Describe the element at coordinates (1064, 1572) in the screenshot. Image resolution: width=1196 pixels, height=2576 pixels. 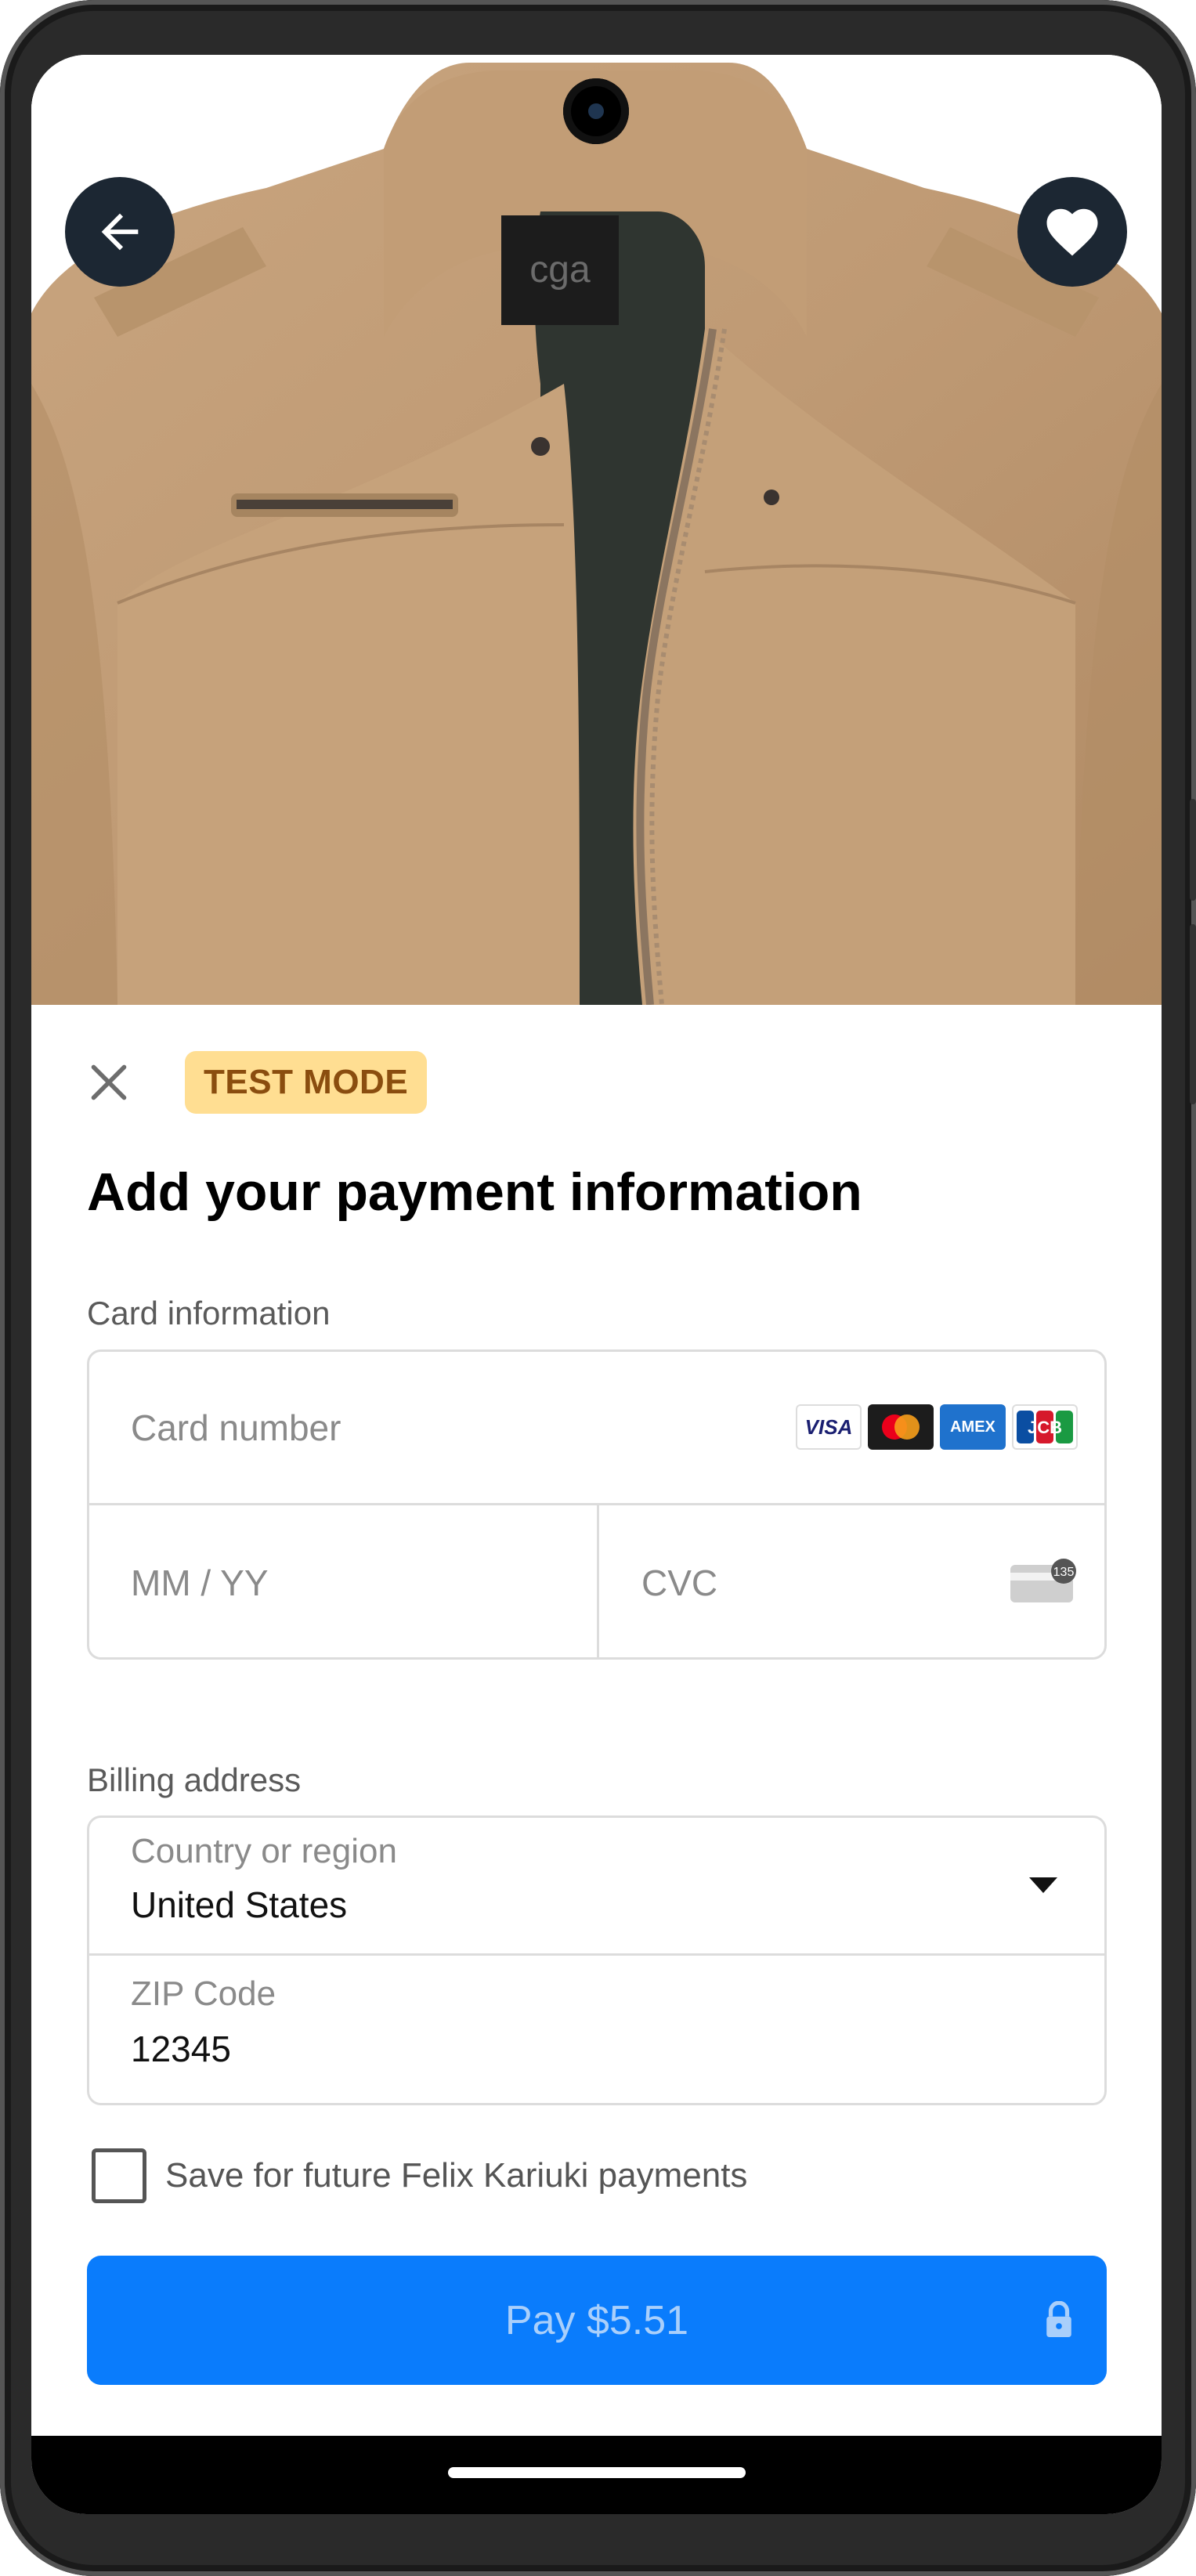
I see `svg-text: 135` at that location.